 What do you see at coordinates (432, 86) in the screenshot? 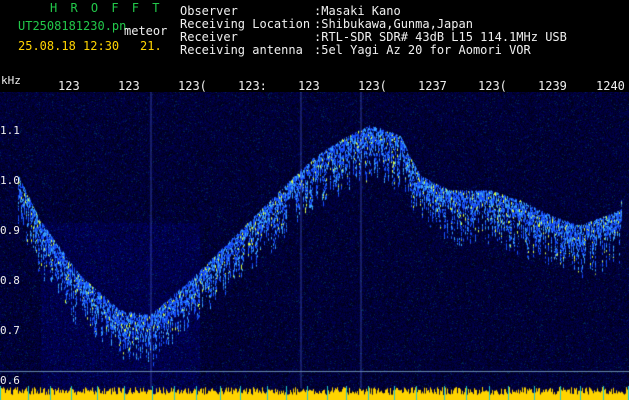
I see `x-tick: 1237` at bounding box center [432, 86].